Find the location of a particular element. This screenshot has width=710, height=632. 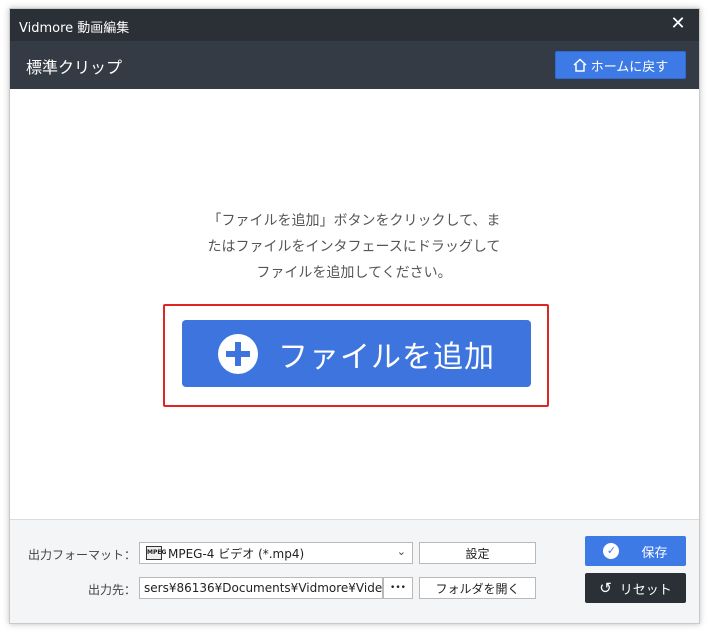

browse-button: ••• is located at coordinates (398, 588).